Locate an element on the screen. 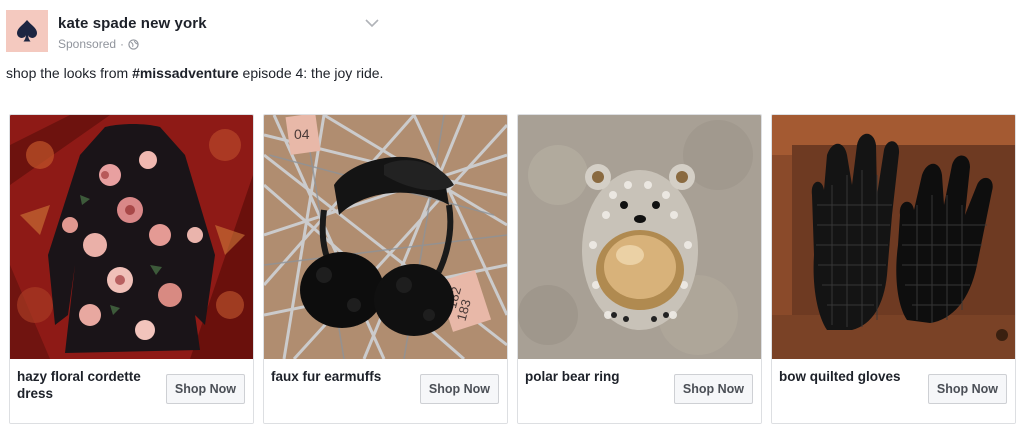  card-footer: hazy floral cordette dress Shop Now is located at coordinates (131, 391).